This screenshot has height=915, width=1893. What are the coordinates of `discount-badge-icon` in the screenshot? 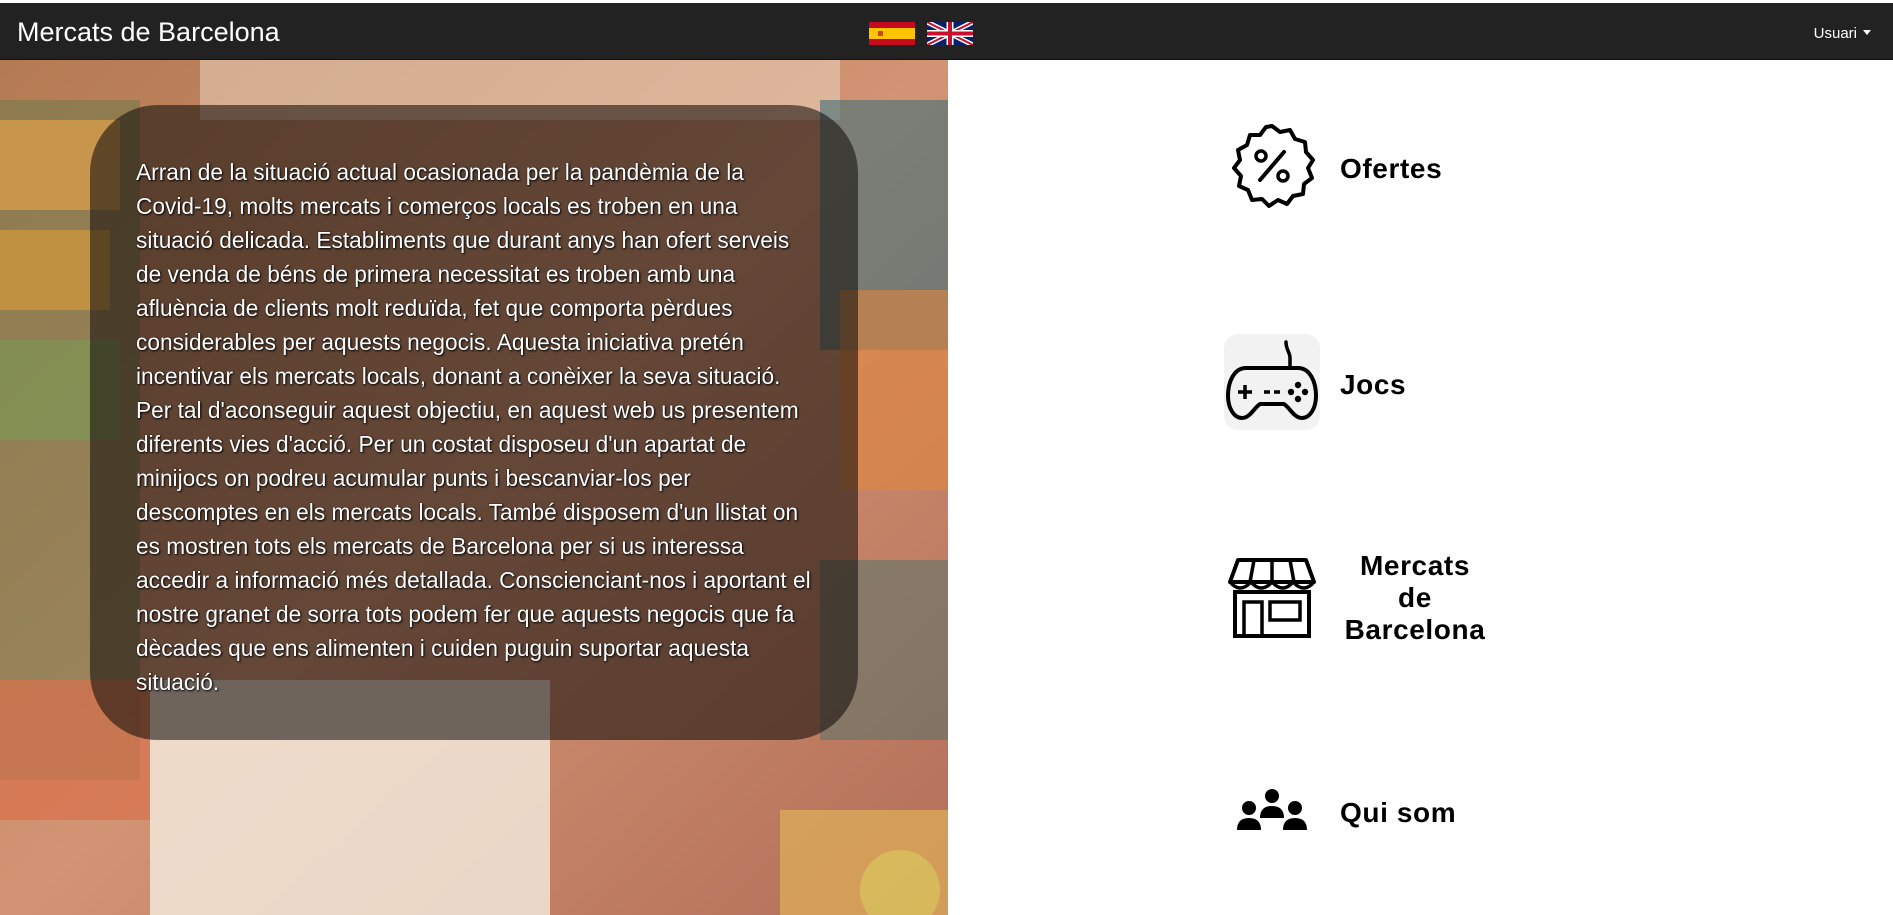 It's located at (1273, 166).